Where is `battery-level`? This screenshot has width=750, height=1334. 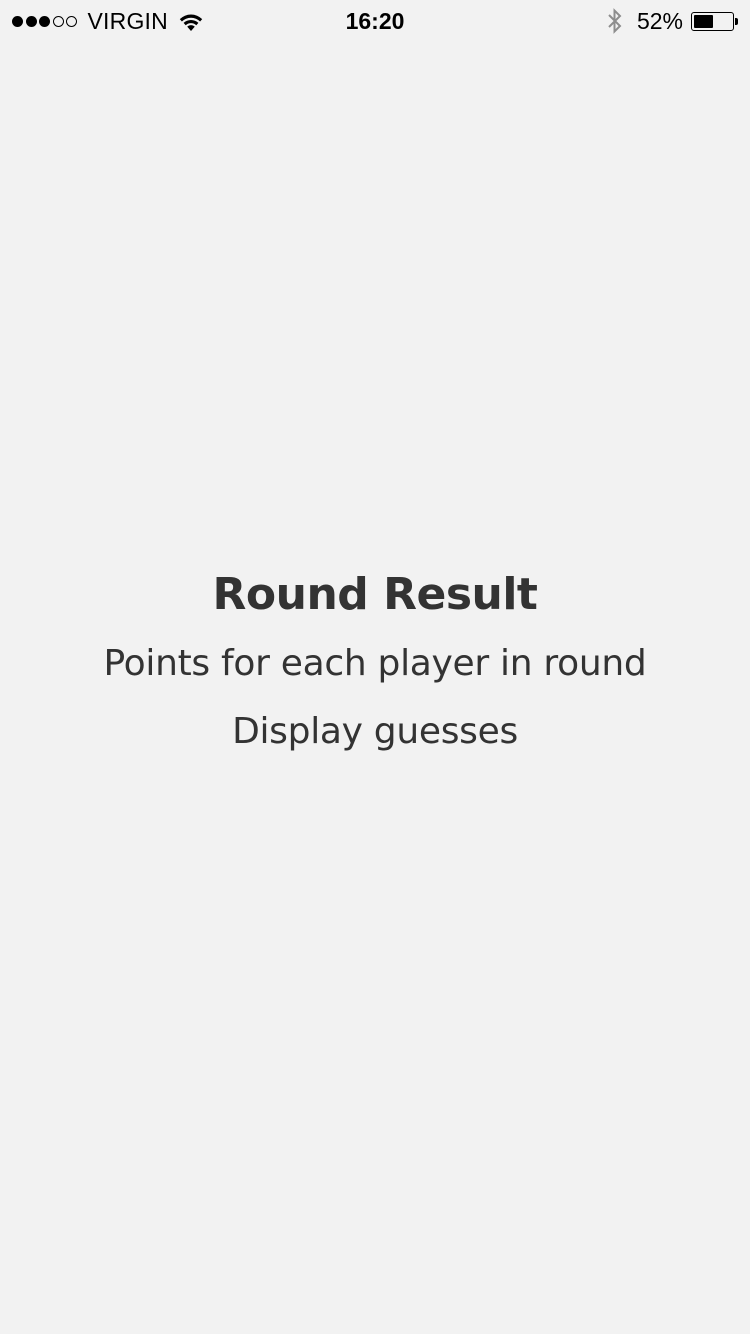
battery-level is located at coordinates (703, 21).